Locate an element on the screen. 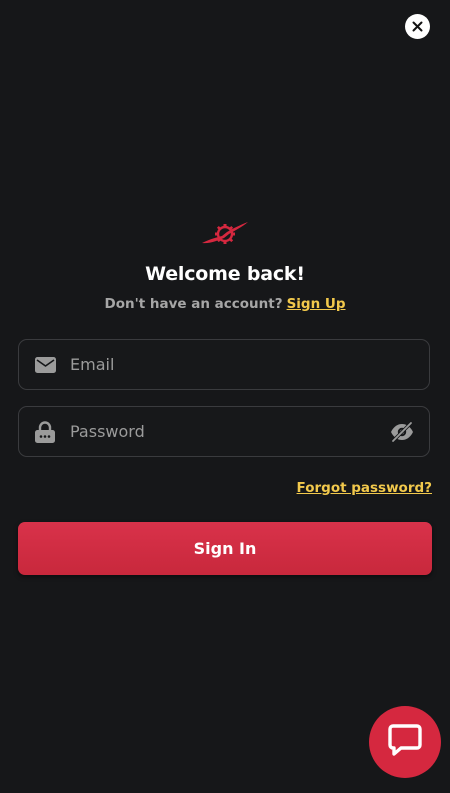 This screenshot has height=793, width=450. password-field is located at coordinates (224, 431).